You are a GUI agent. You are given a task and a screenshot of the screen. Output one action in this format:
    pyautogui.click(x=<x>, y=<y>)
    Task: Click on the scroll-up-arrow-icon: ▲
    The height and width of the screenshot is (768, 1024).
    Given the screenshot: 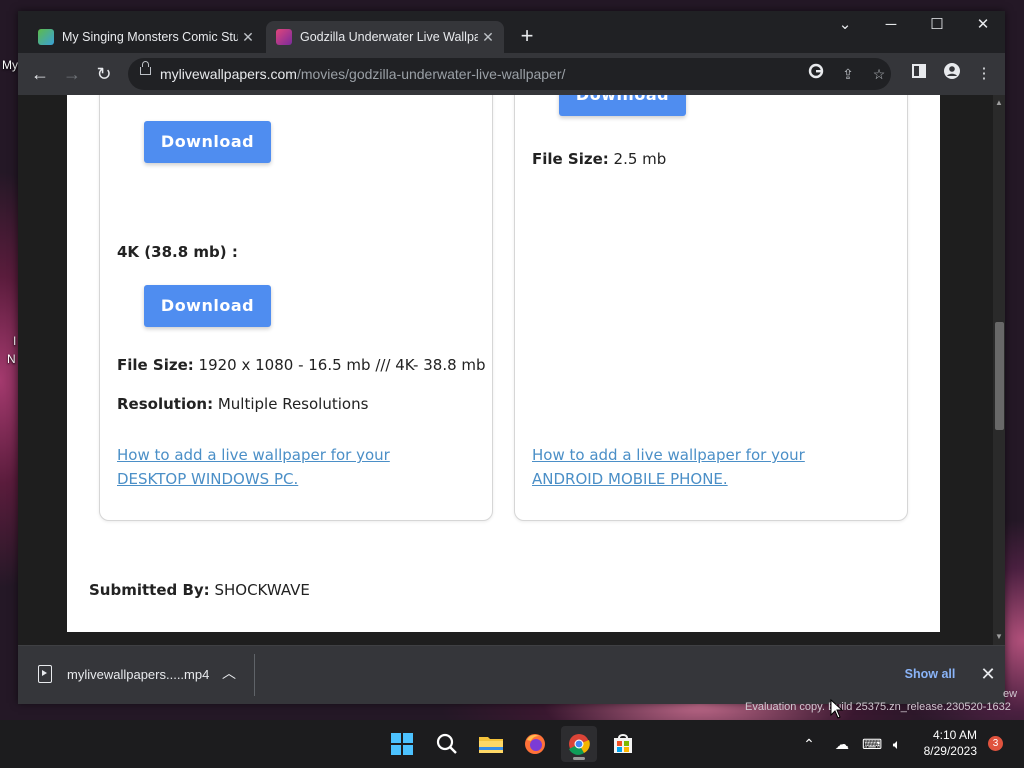 What is the action you would take?
    pyautogui.click(x=999, y=103)
    